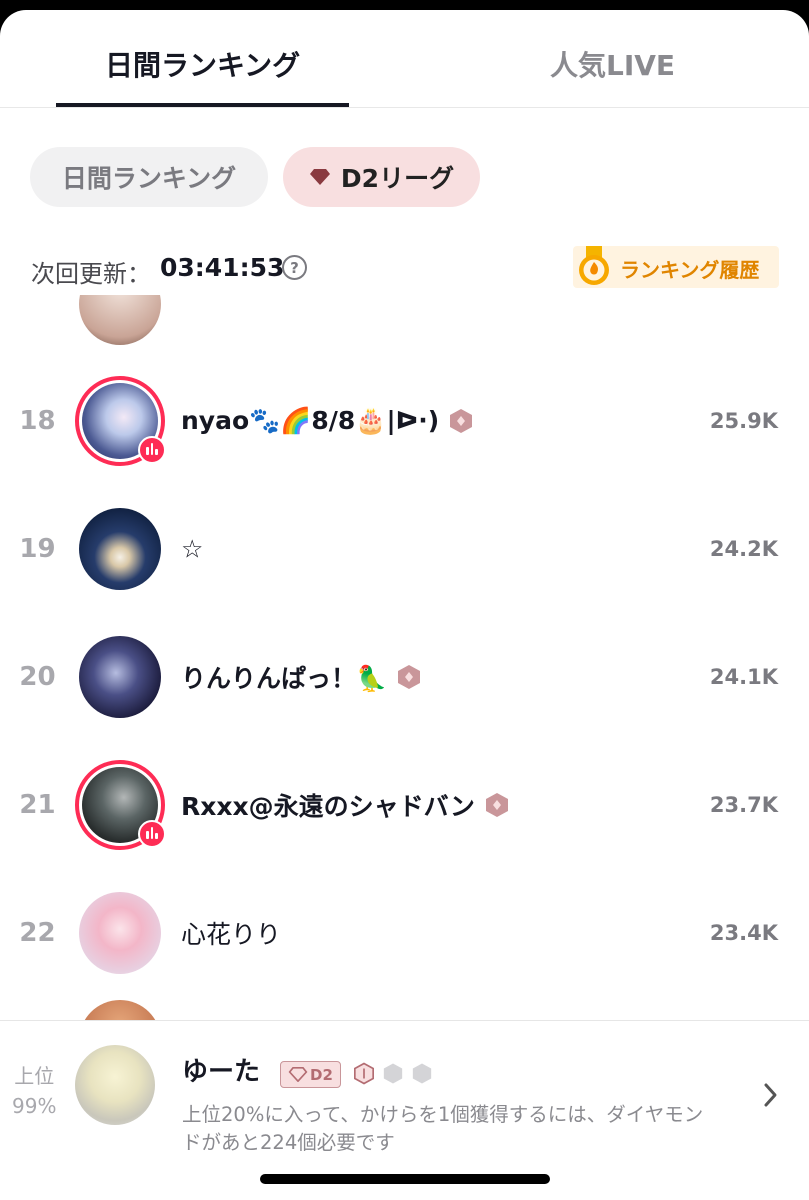 This screenshot has height=1200, width=809. Describe the element at coordinates (221, 1072) in the screenshot. I see `my-user-name: ゆーた` at that location.